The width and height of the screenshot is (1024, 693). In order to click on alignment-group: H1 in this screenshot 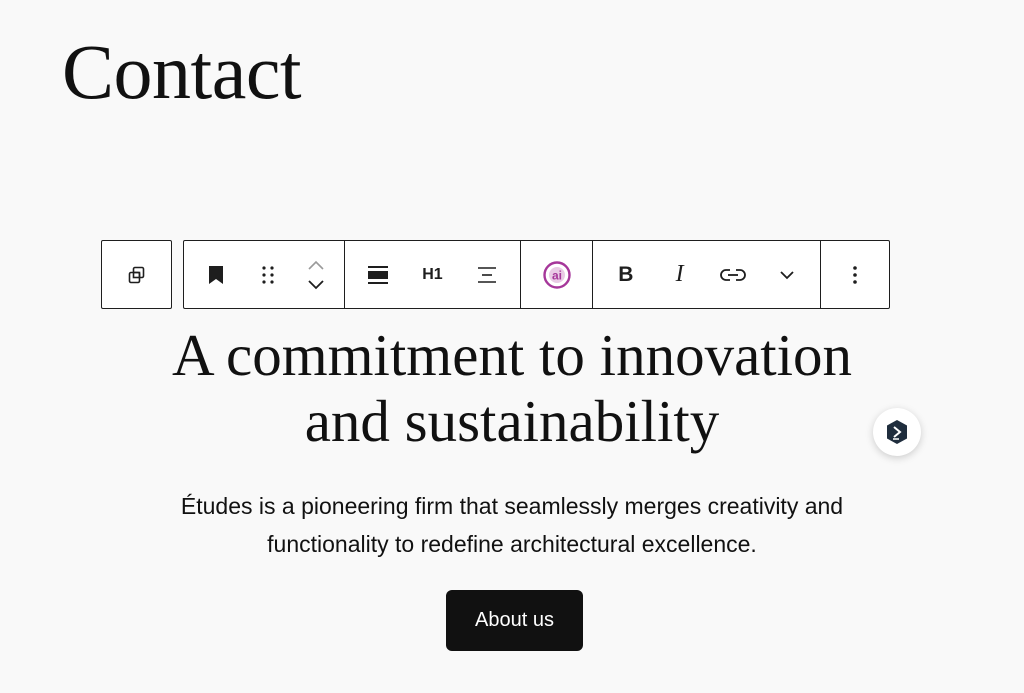, I will do `click(432, 274)`.